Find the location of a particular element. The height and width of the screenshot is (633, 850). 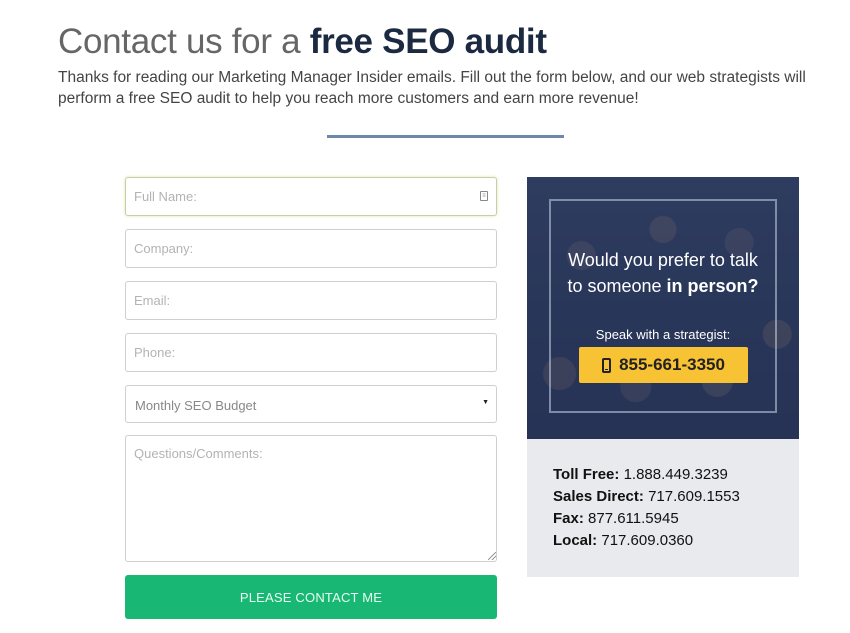

contact-label: Fax: is located at coordinates (568, 518).